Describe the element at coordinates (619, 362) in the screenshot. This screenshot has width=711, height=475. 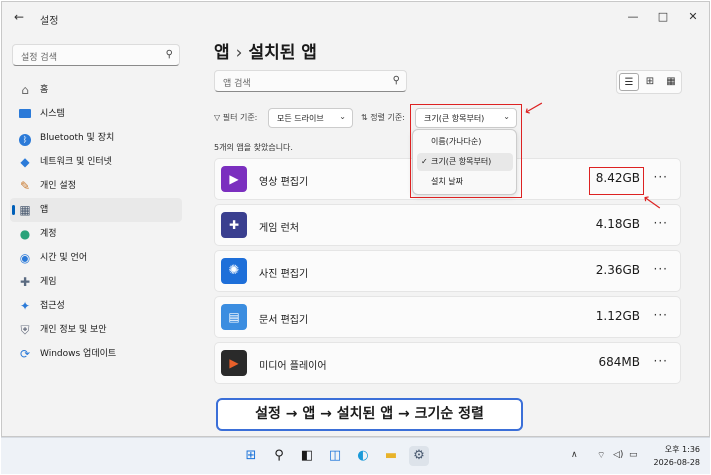
I see `app-size: 684MB` at that location.